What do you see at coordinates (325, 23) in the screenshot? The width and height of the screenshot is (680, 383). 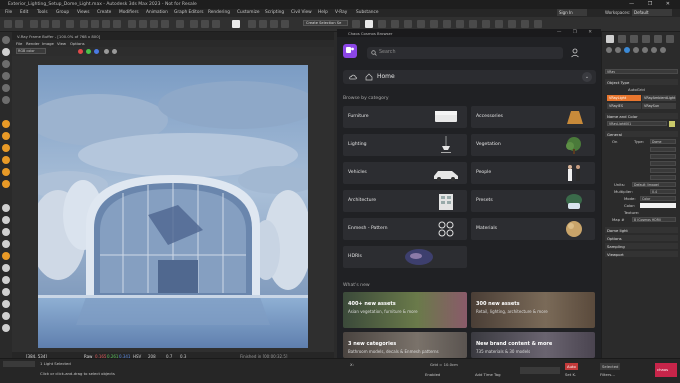 I see `selection-set-select: Create Selection Se` at bounding box center [325, 23].